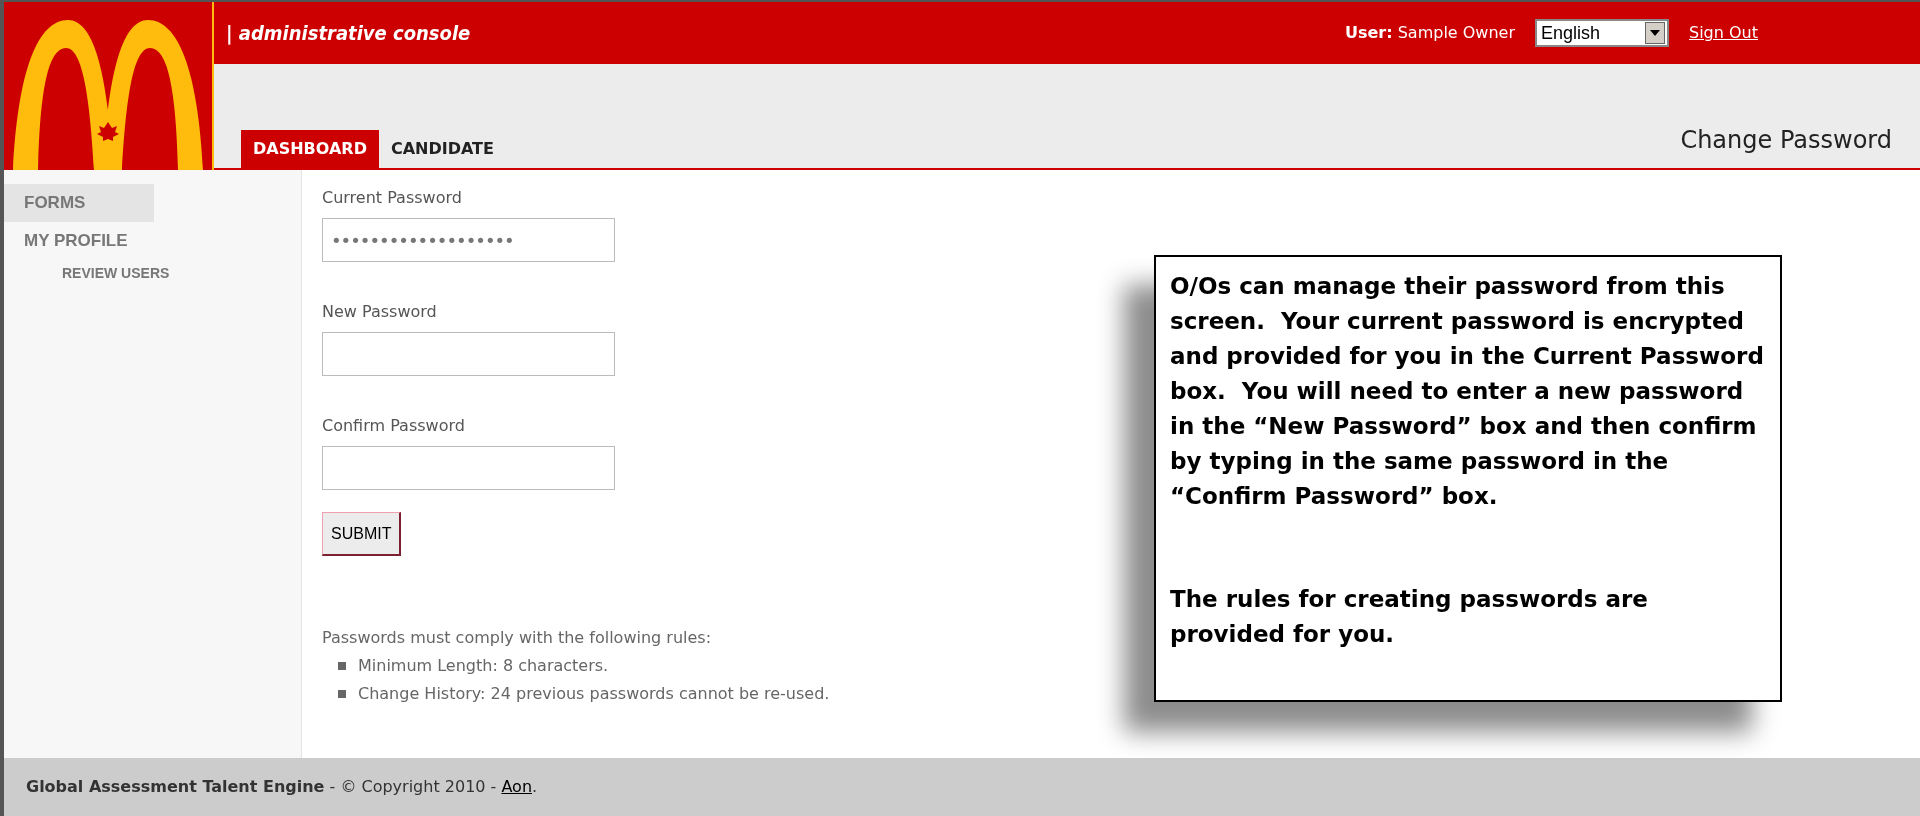 The width and height of the screenshot is (1920, 816). I want to click on field-label: Confirm Password, so click(393, 426).